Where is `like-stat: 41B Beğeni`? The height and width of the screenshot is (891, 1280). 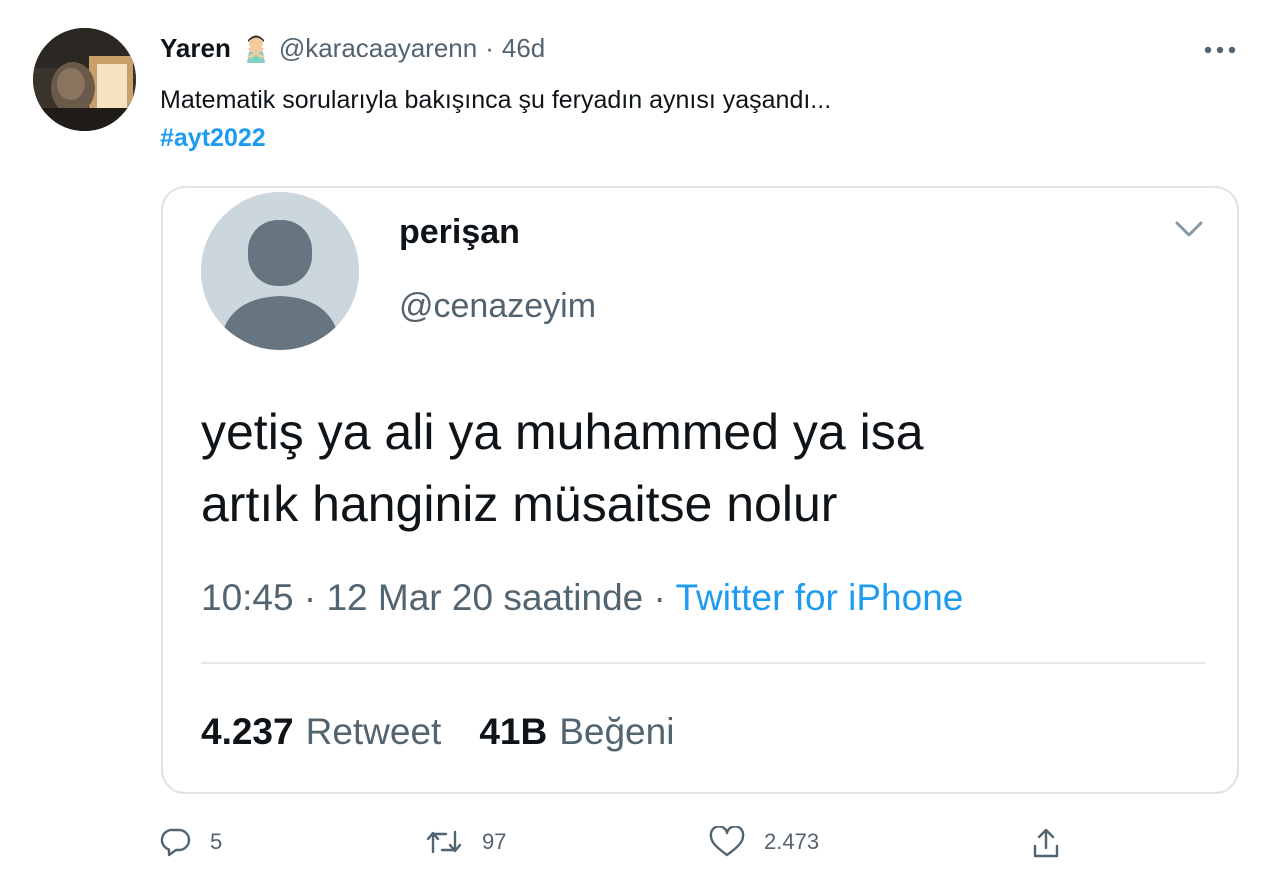
like-stat: 41B Beğeni is located at coordinates (576, 731).